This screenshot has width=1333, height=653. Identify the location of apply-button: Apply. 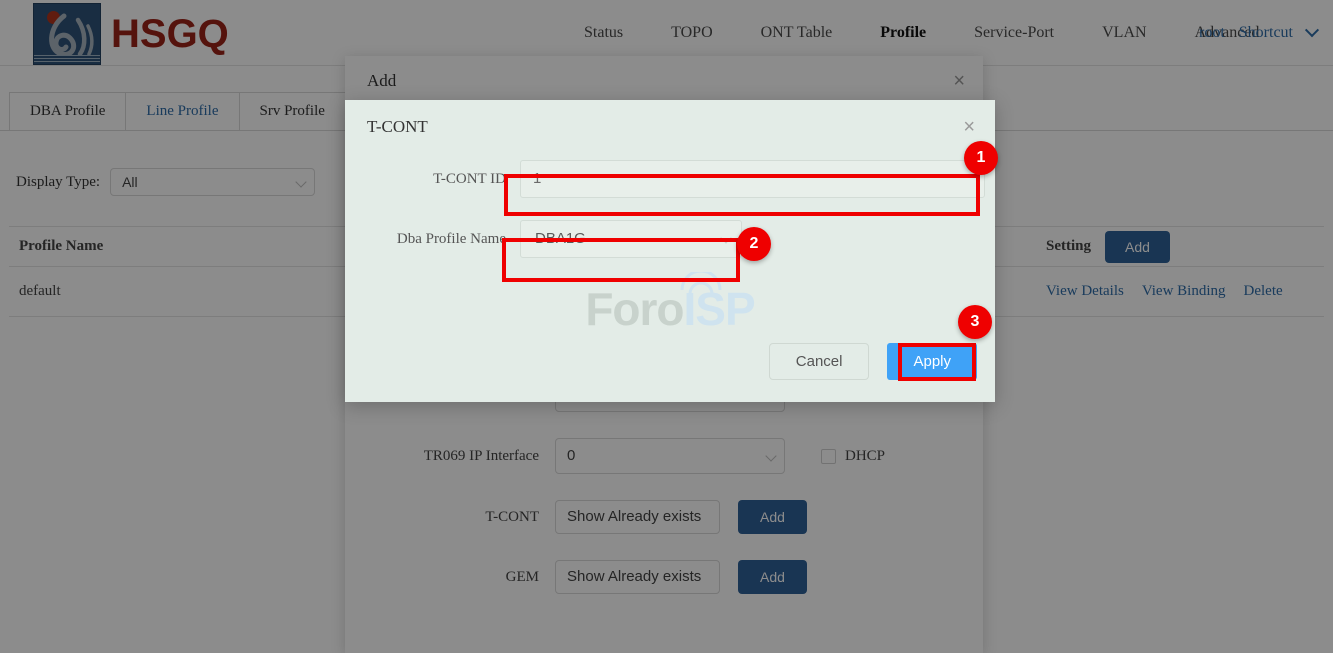
(932, 361).